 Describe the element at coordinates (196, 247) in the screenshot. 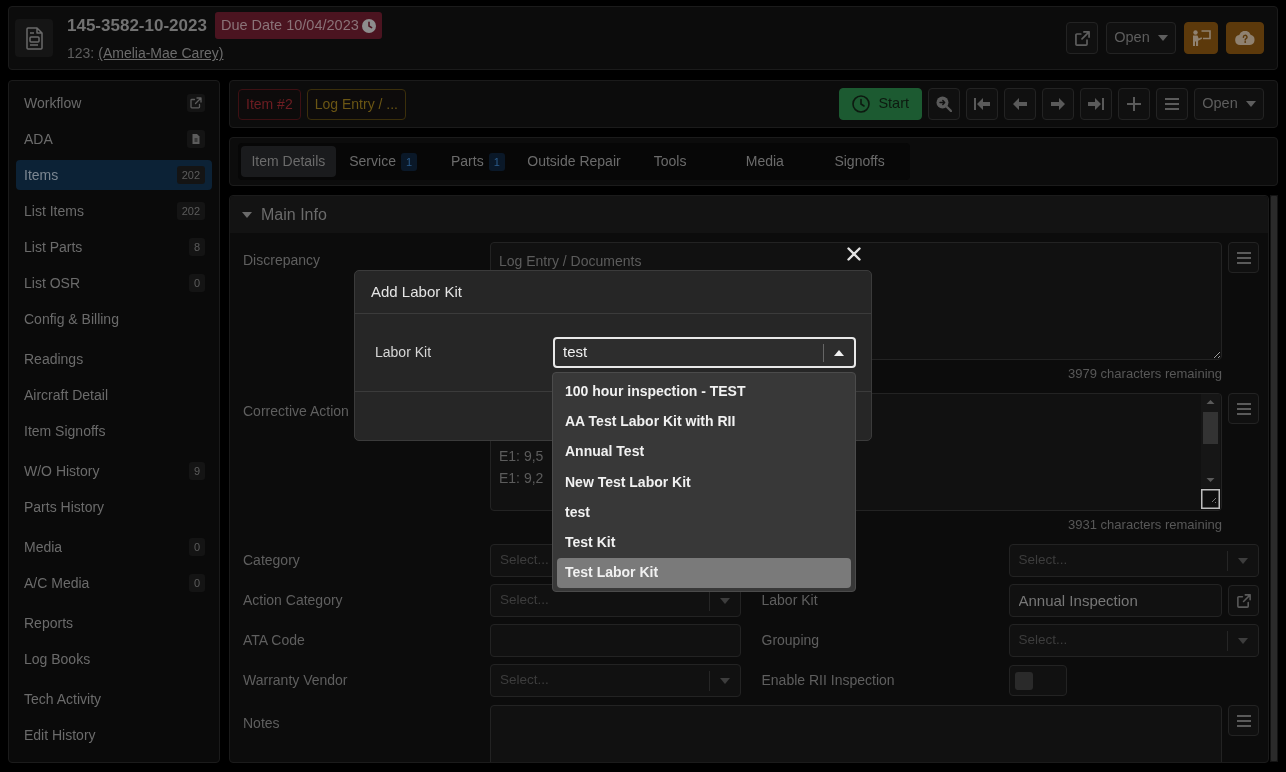

I see `count-badge: 8` at that location.